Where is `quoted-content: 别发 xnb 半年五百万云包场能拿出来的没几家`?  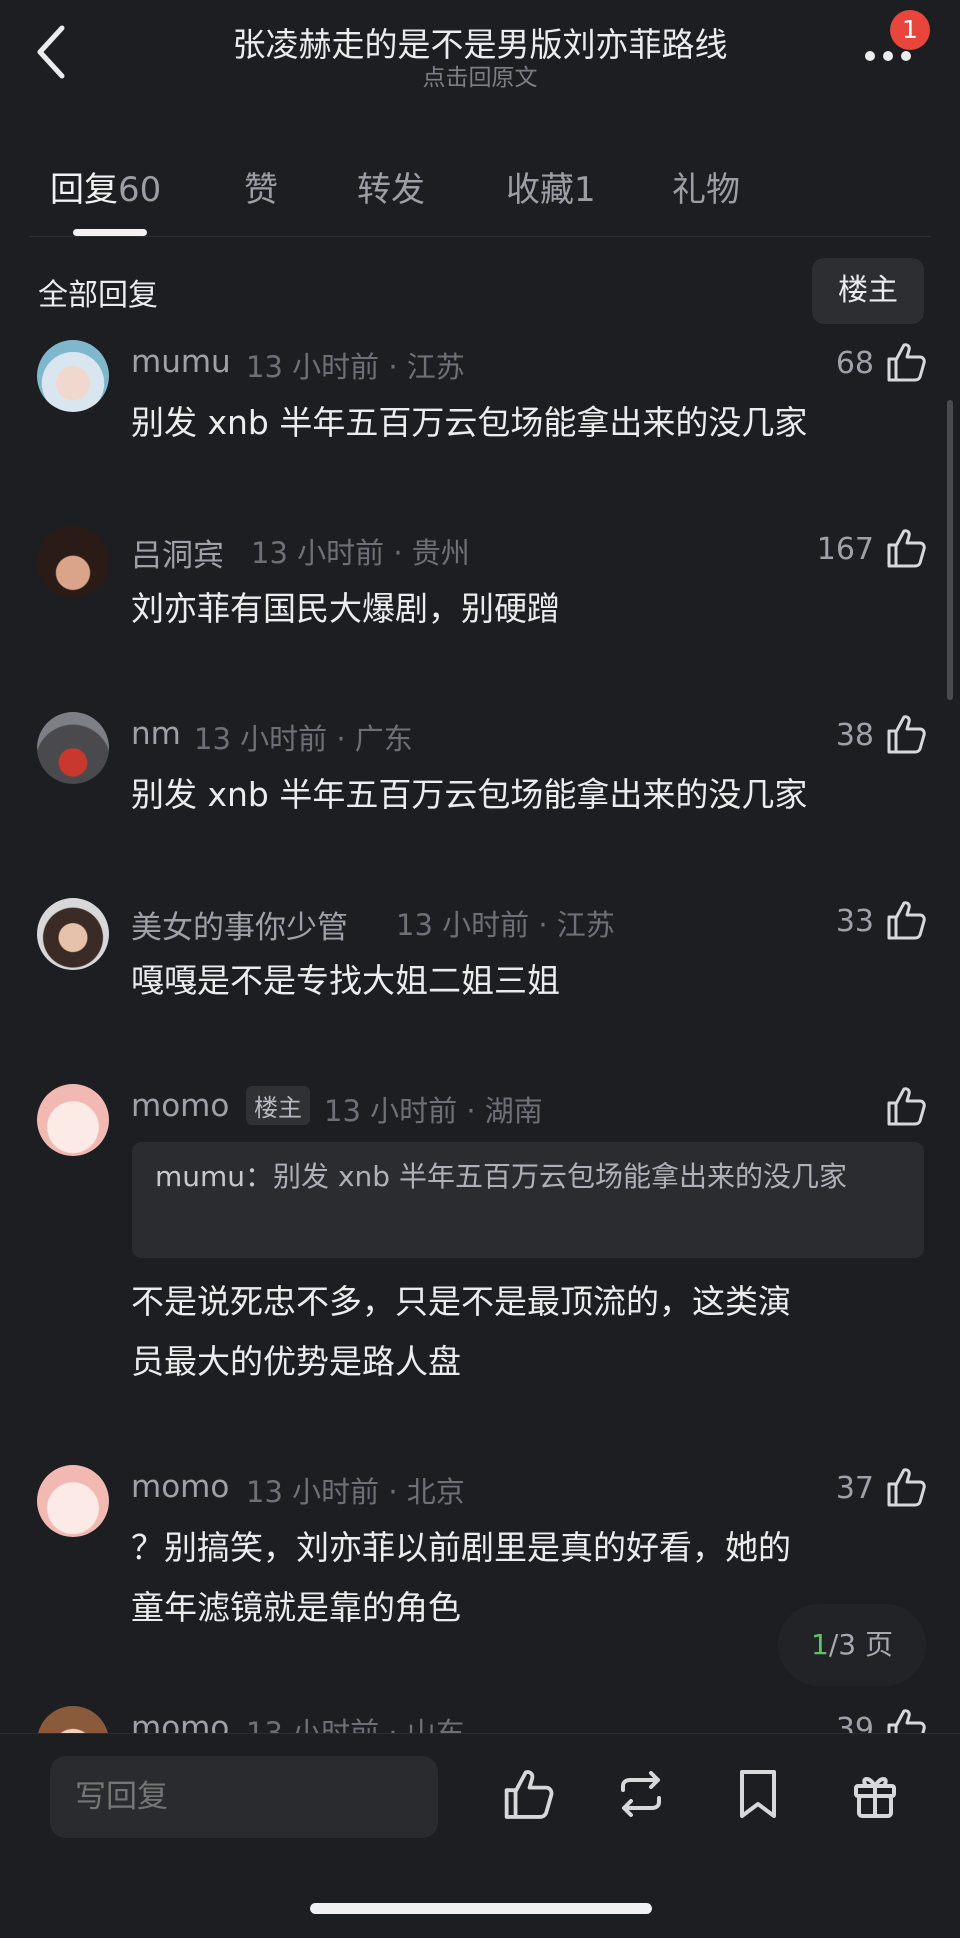 quoted-content: 别发 xnb 半年五百万云包场能拿出来的没几家 is located at coordinates (560, 1176).